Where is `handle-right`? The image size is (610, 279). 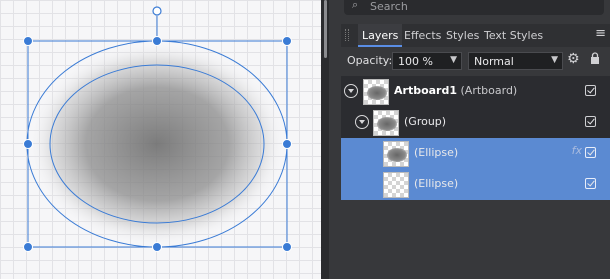
handle-right is located at coordinates (287, 144).